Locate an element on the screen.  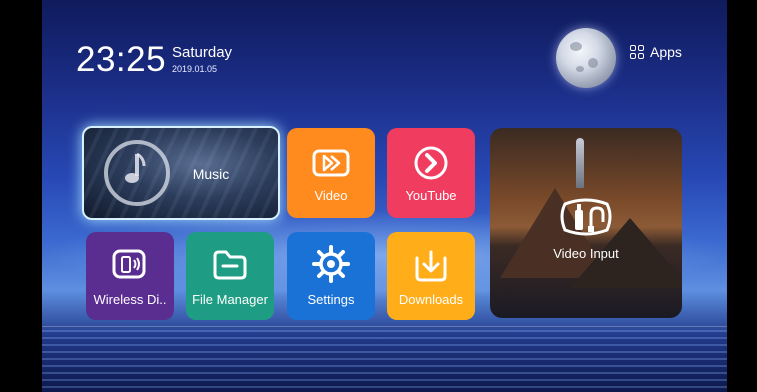
youtube-tile: YouTube is located at coordinates (431, 173).